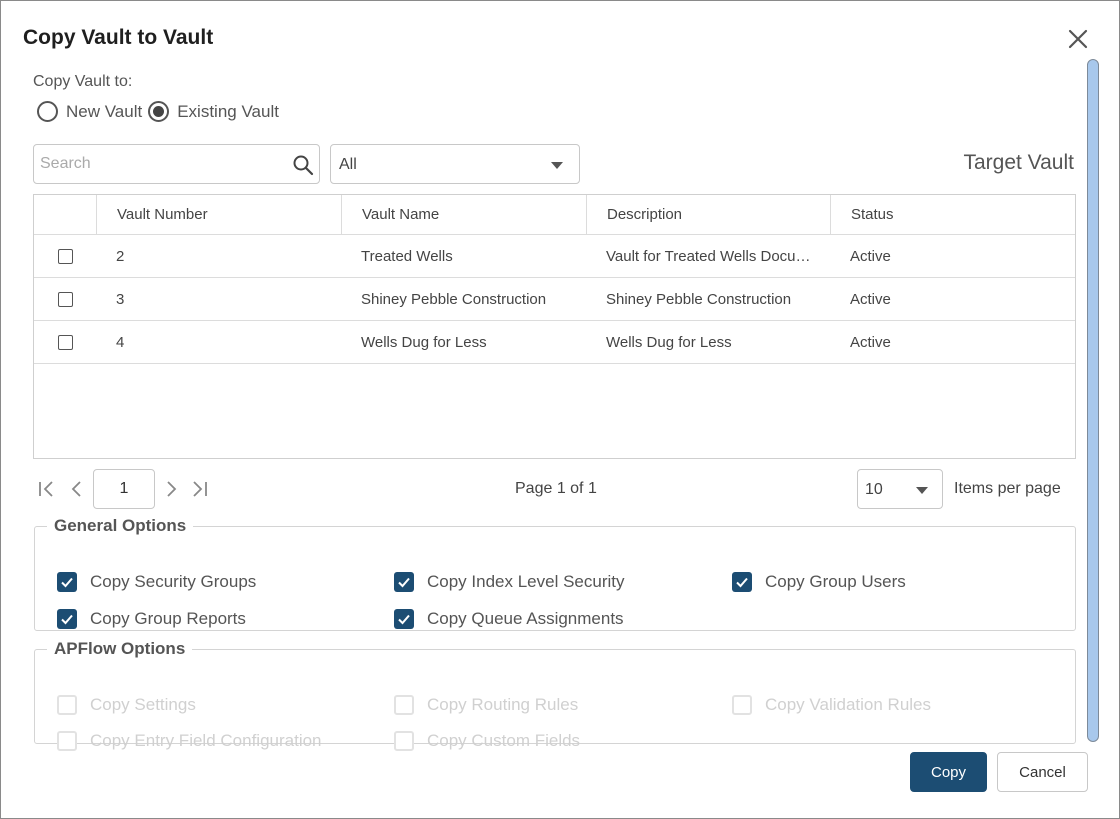  Describe the element at coordinates (348, 164) in the screenshot. I see `vault-filter-value: All` at that location.